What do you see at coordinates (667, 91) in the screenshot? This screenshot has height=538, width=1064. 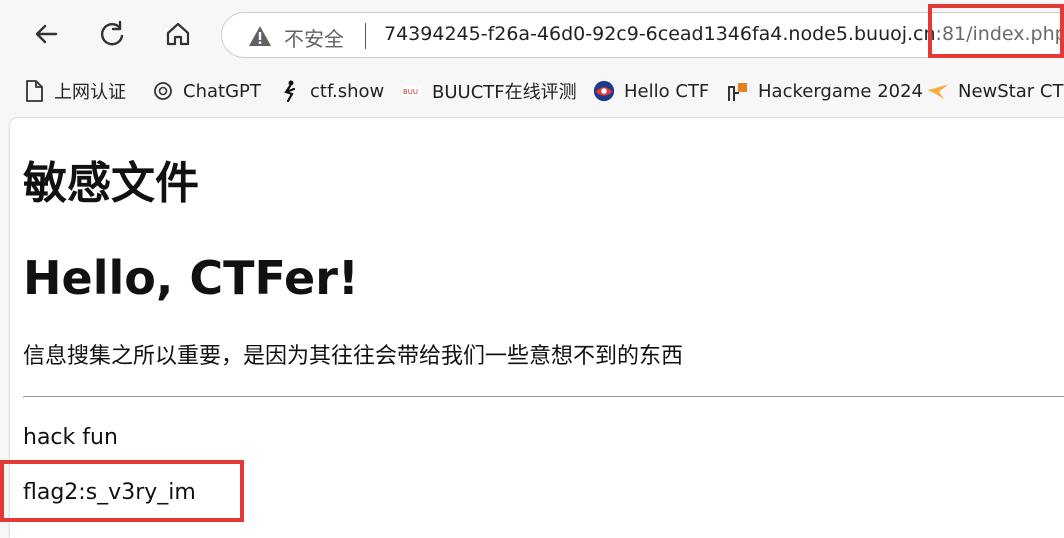 I see `bookmark-label: Hello CTF` at bounding box center [667, 91].